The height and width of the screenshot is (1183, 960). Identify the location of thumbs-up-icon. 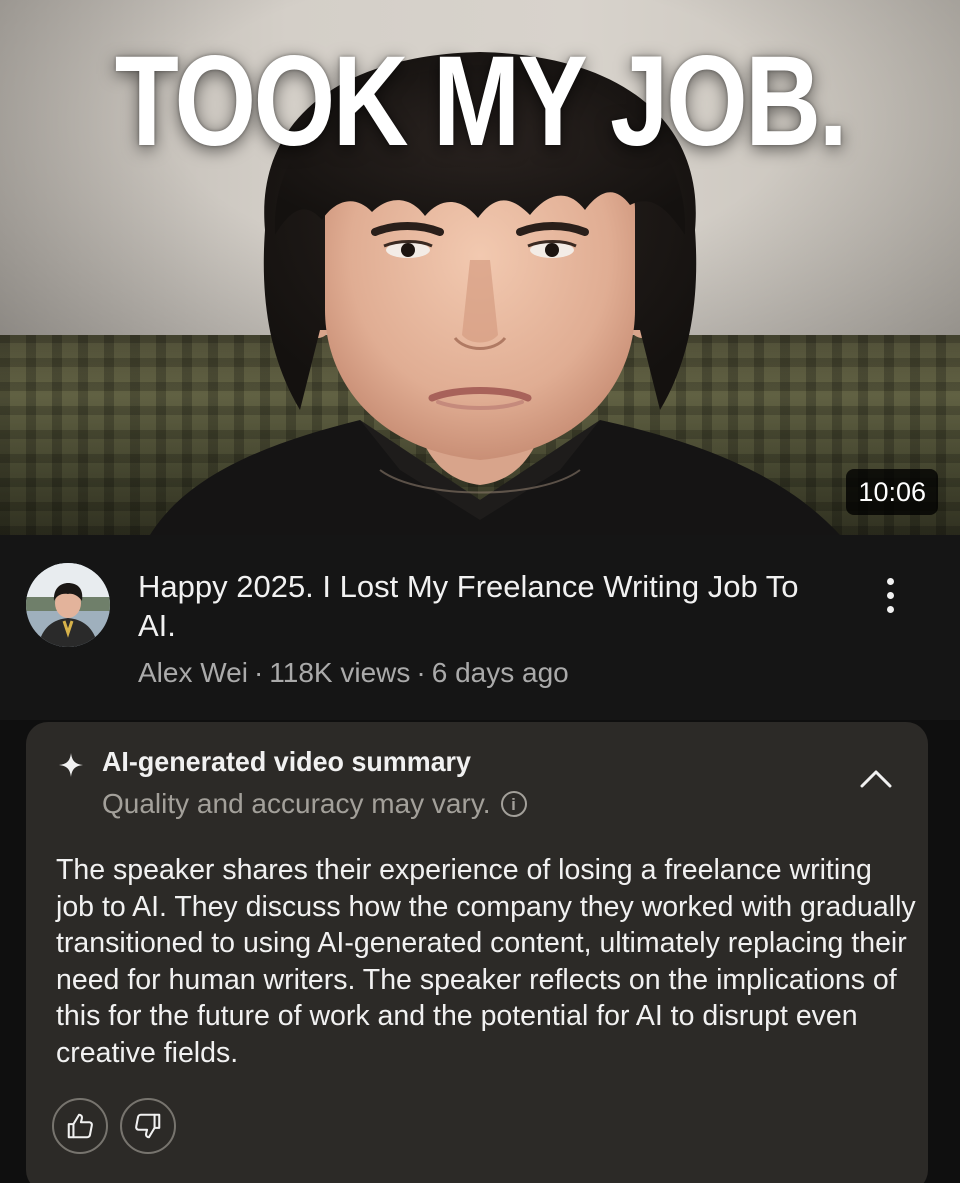
(80, 1126).